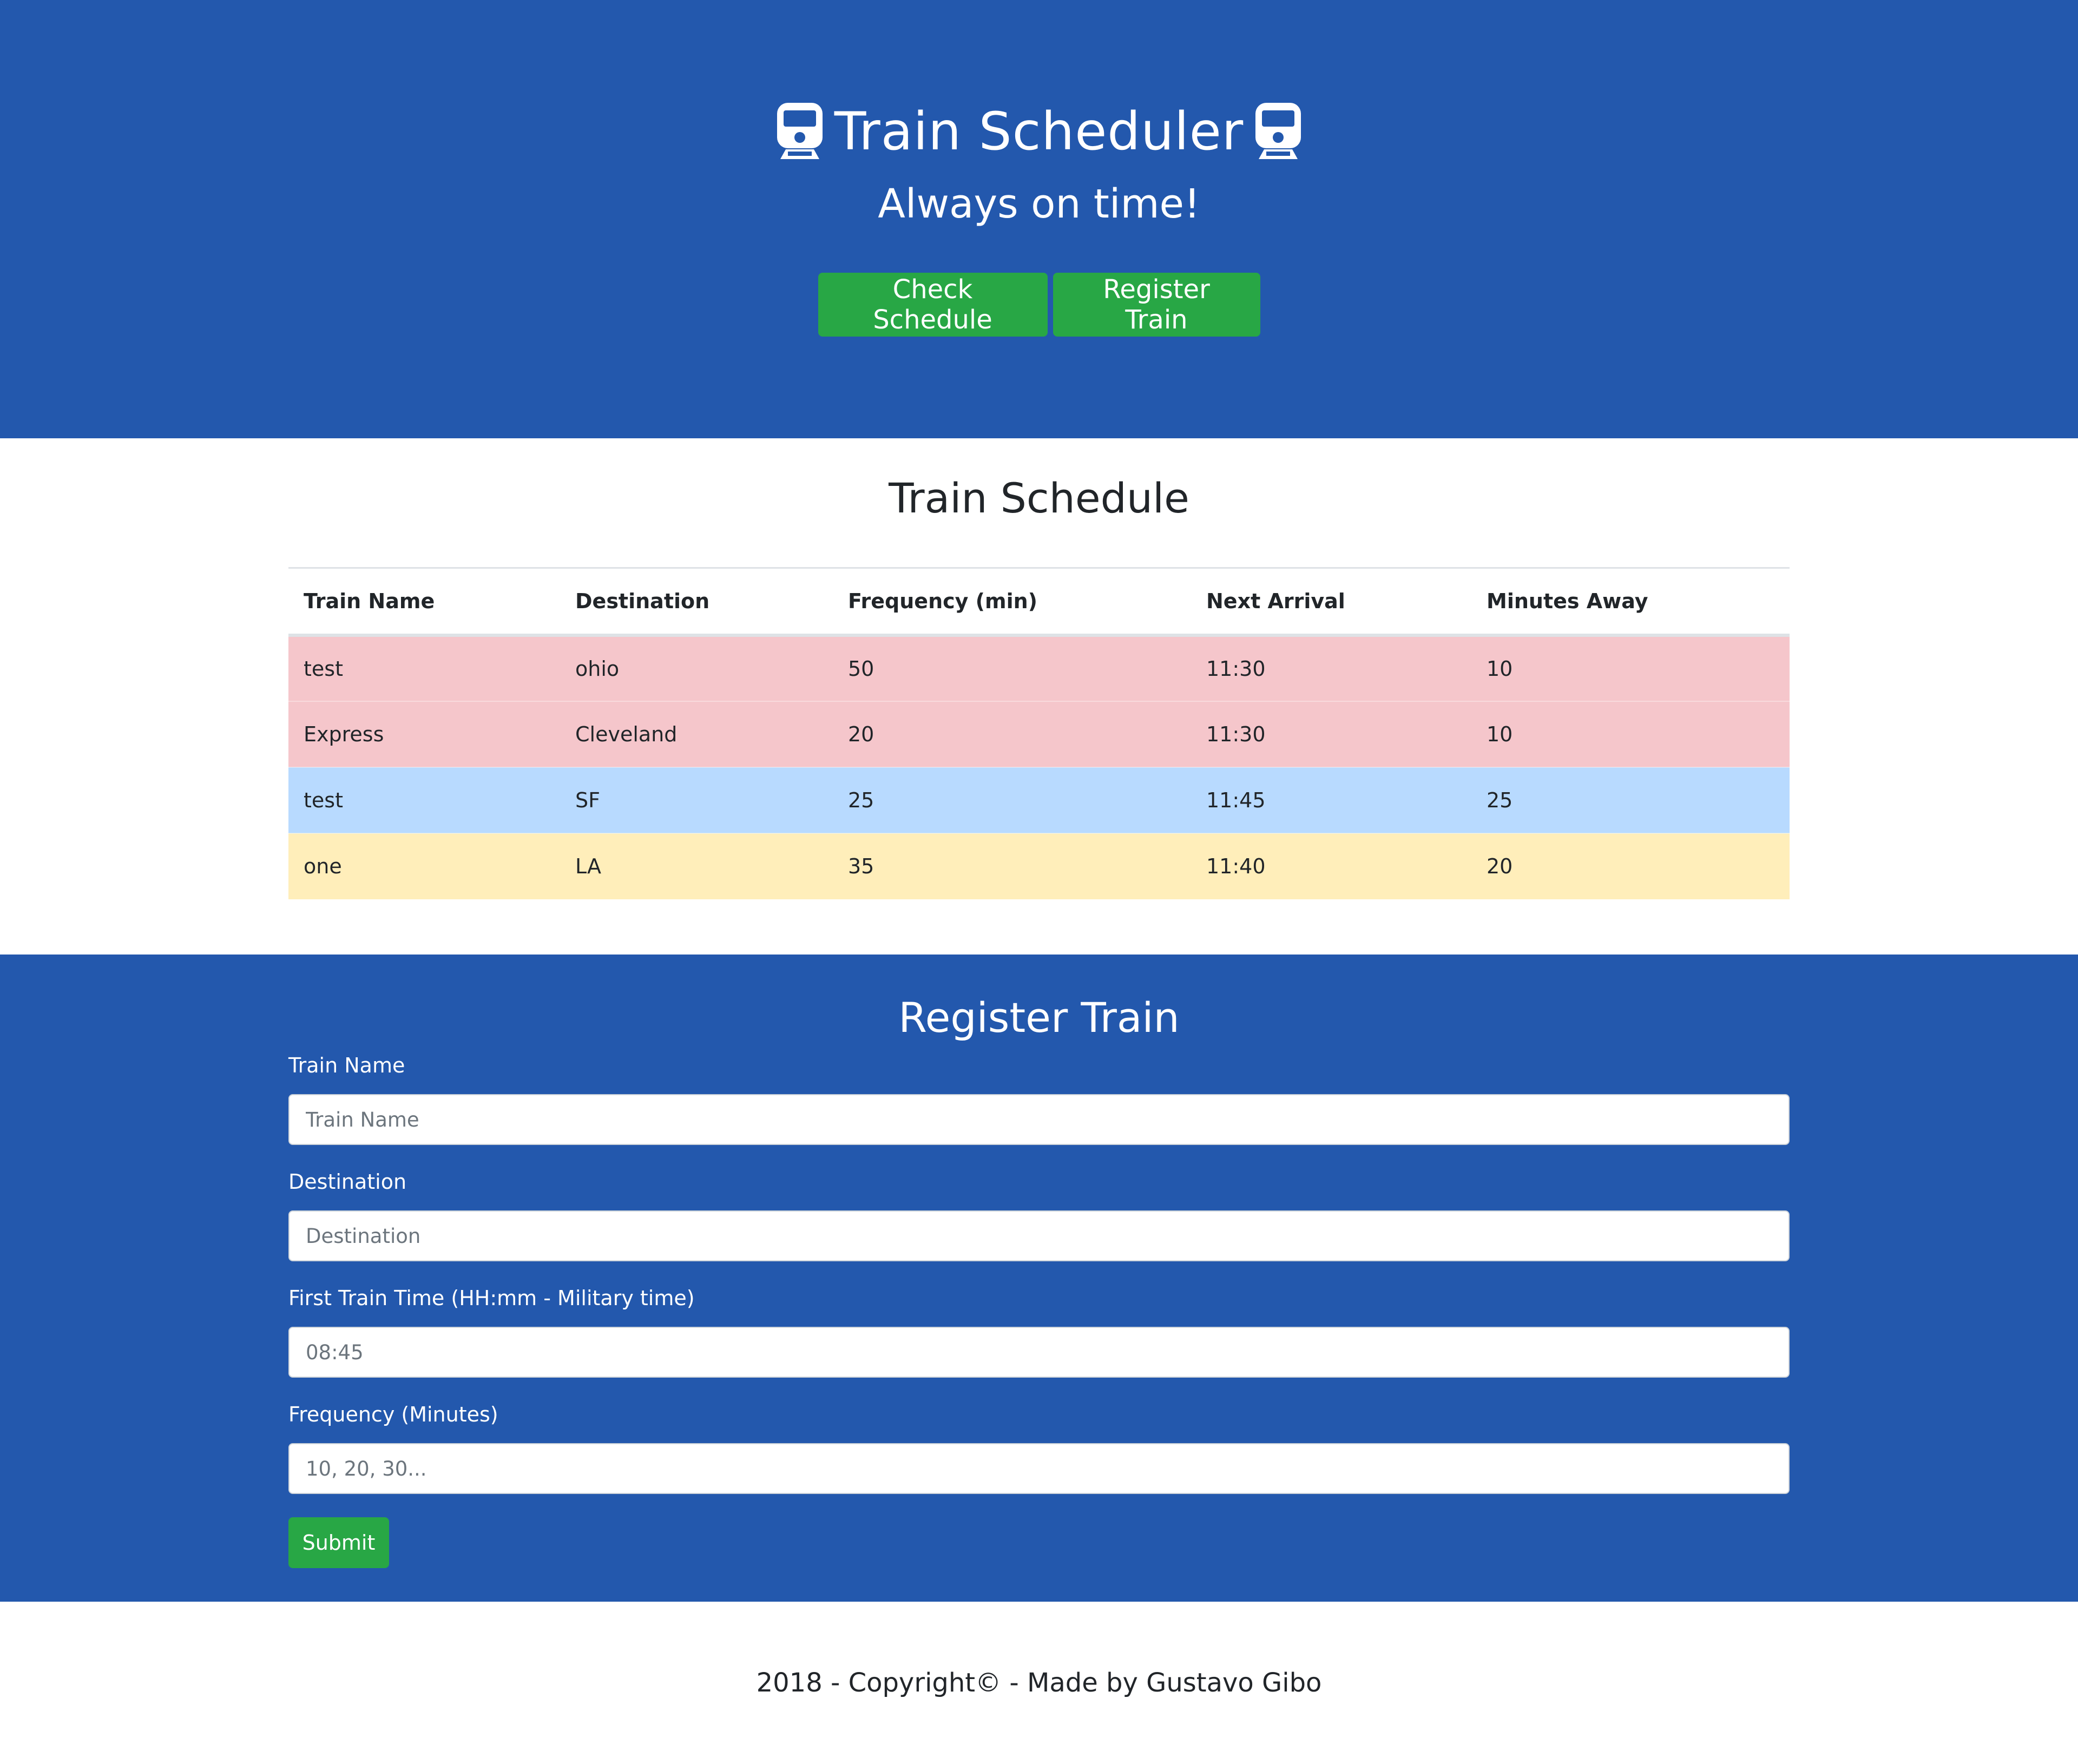  What do you see at coordinates (1039, 204) in the screenshot?
I see `page-subtitle: Always on time!` at bounding box center [1039, 204].